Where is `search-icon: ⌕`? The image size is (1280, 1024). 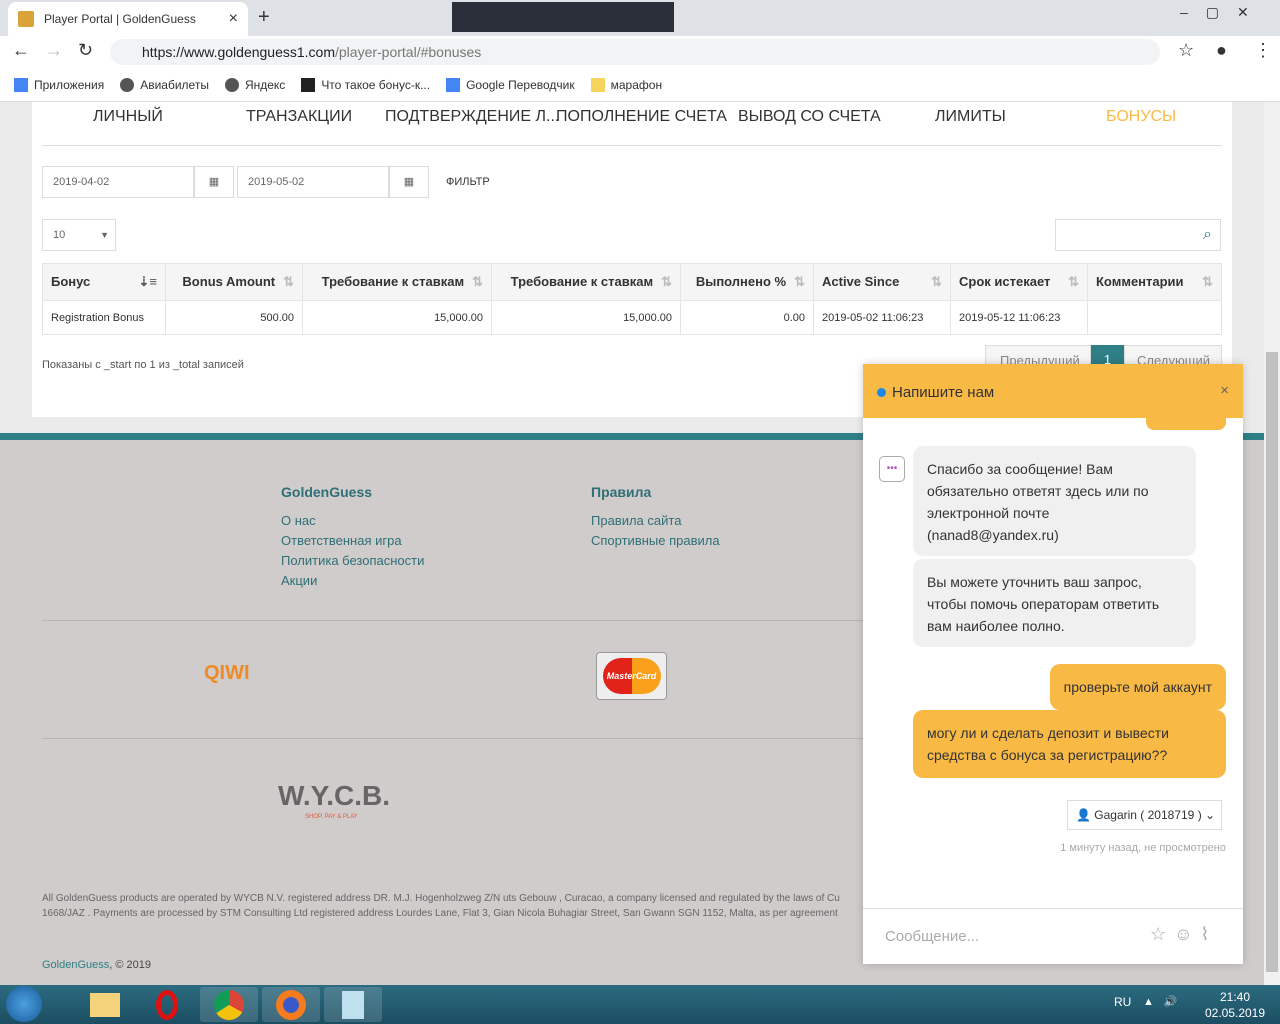
search-icon: ⌕ is located at coordinates (1207, 235).